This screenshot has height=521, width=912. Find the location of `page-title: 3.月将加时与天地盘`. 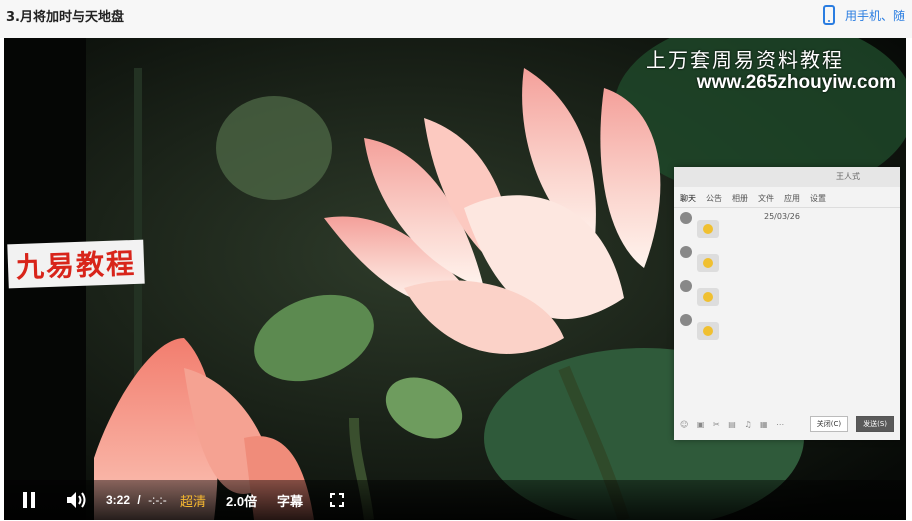

page-title: 3.月将加时与天地盘 is located at coordinates (65, 17).